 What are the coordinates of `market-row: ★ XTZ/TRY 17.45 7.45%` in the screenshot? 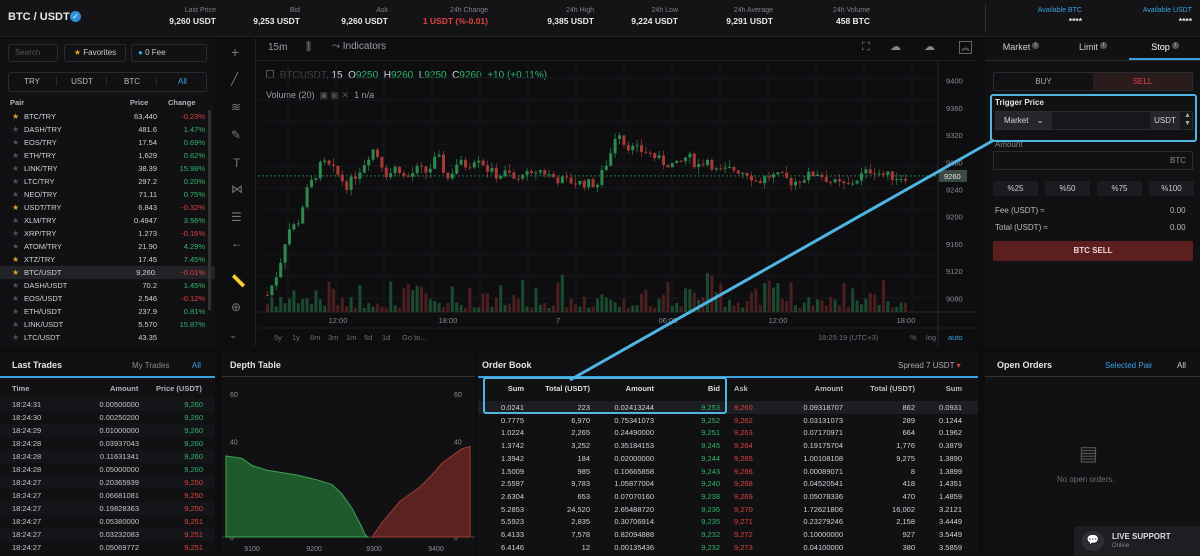 It's located at (107, 259).